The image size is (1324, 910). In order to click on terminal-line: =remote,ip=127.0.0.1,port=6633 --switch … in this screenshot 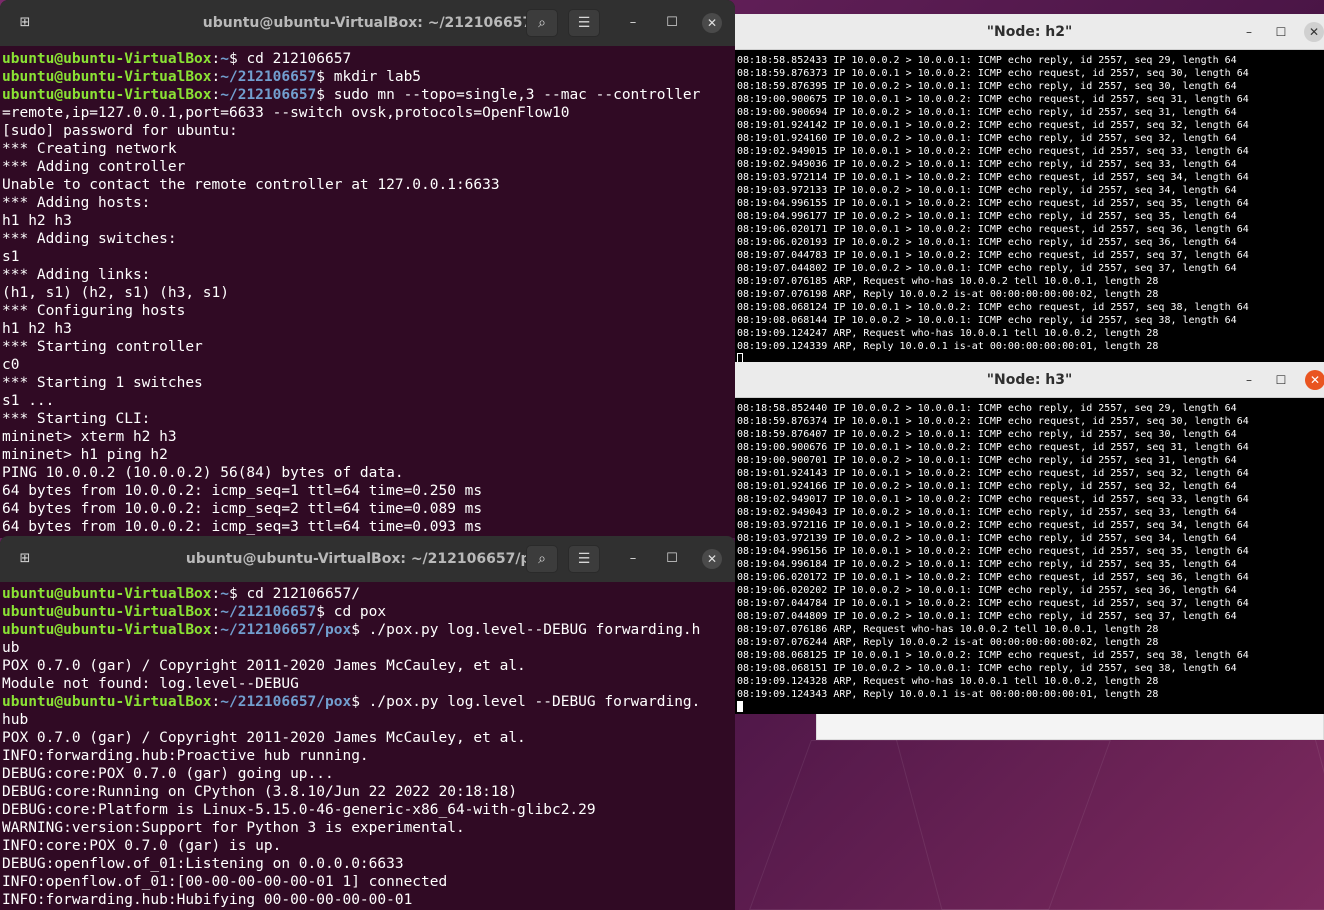, I will do `click(286, 113)`.